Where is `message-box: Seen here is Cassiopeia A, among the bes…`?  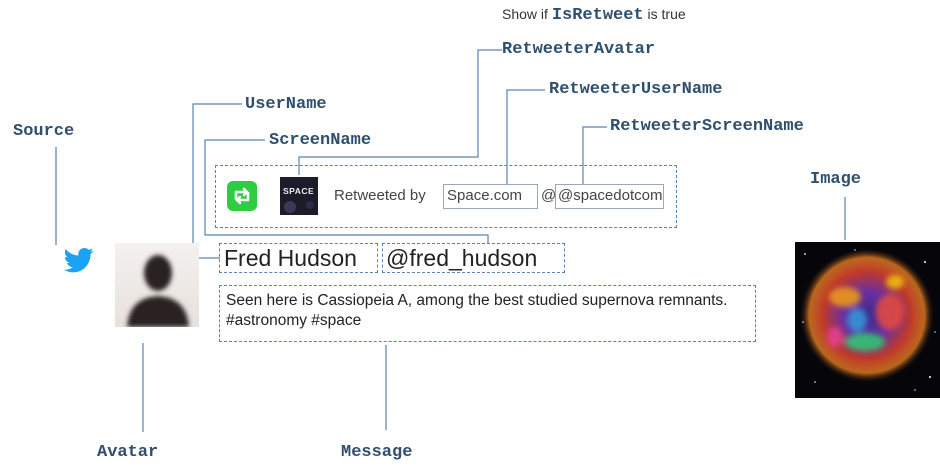
message-box: Seen here is Cassiopeia A, among the bes… is located at coordinates (487, 313).